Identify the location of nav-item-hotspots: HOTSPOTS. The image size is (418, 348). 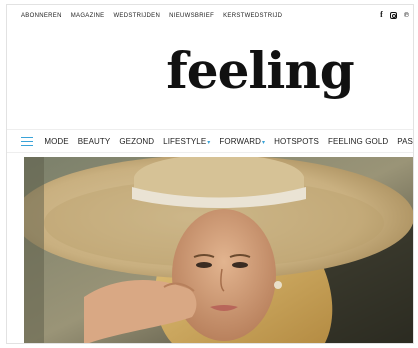
(296, 141).